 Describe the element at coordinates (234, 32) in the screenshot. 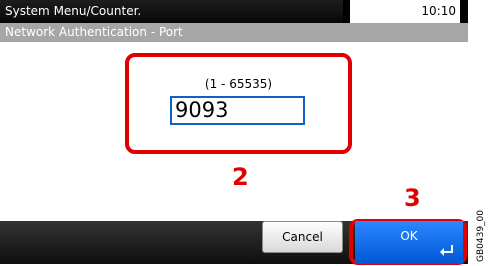

I see `page-subtitle: Network Authentication - Port` at that location.